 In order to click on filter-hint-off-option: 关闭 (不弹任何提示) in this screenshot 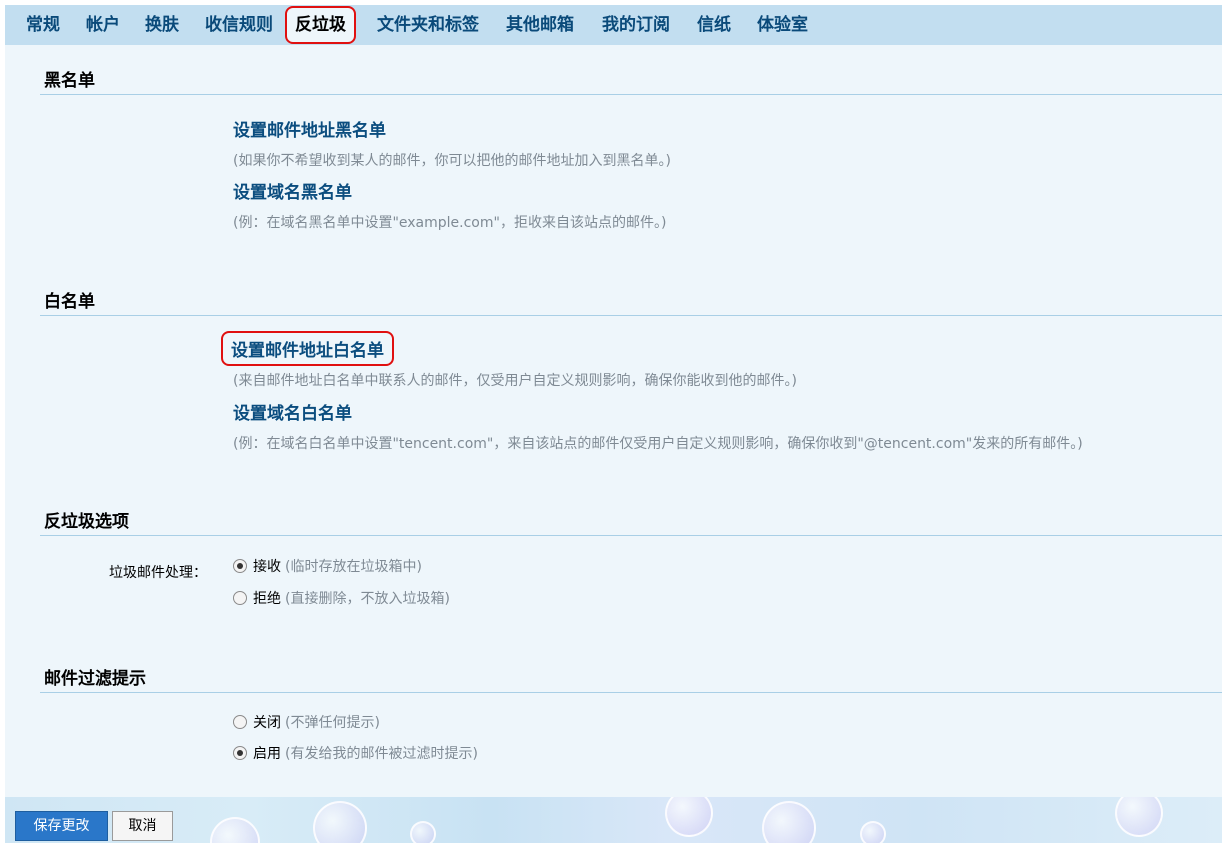, I will do `click(306, 723)`.